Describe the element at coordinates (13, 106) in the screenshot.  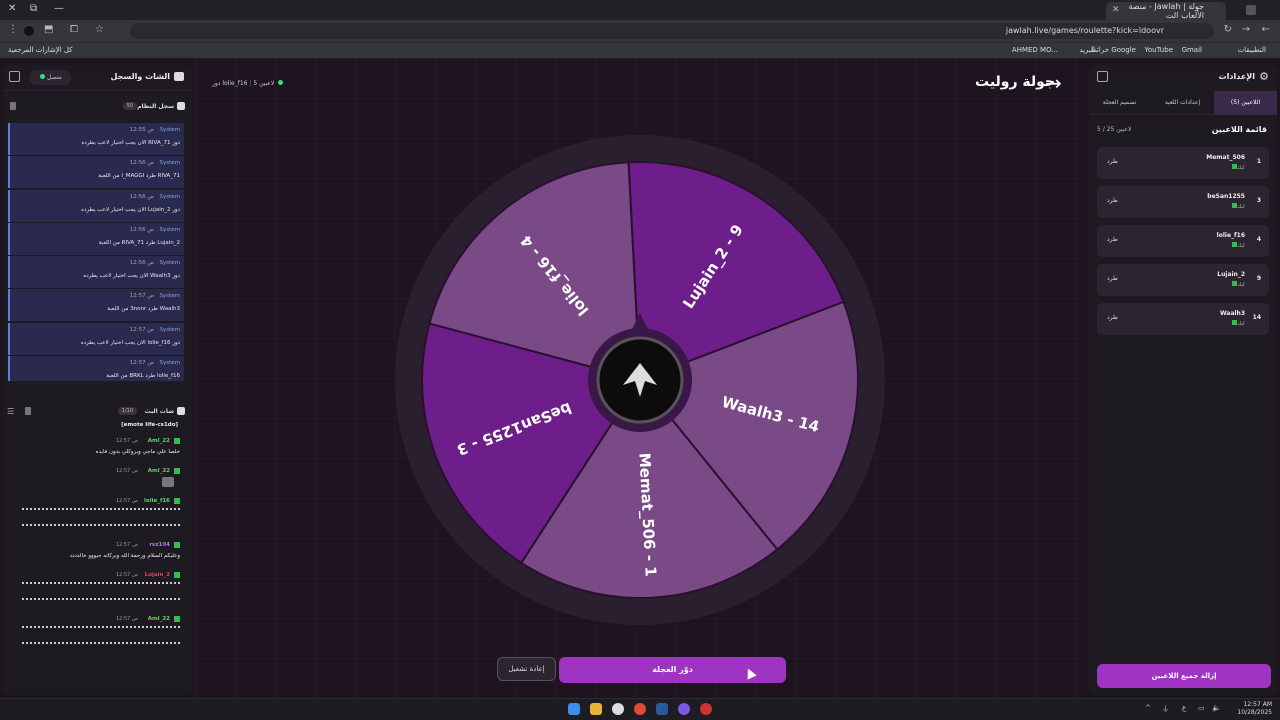
I see `trash-icon` at that location.